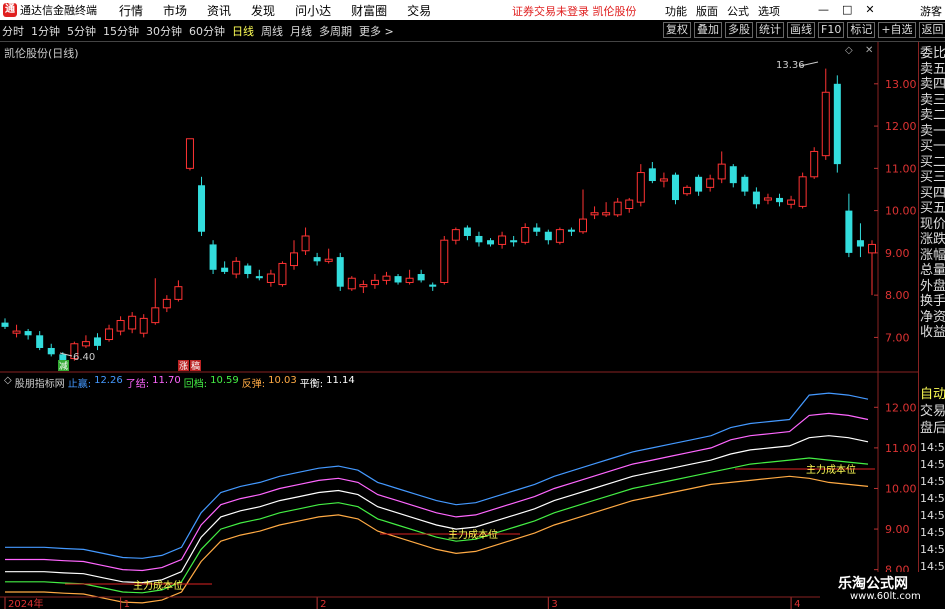 The height and width of the screenshot is (609, 945). What do you see at coordinates (932, 53) in the screenshot?
I see `side-label-0: 委比` at bounding box center [932, 53].